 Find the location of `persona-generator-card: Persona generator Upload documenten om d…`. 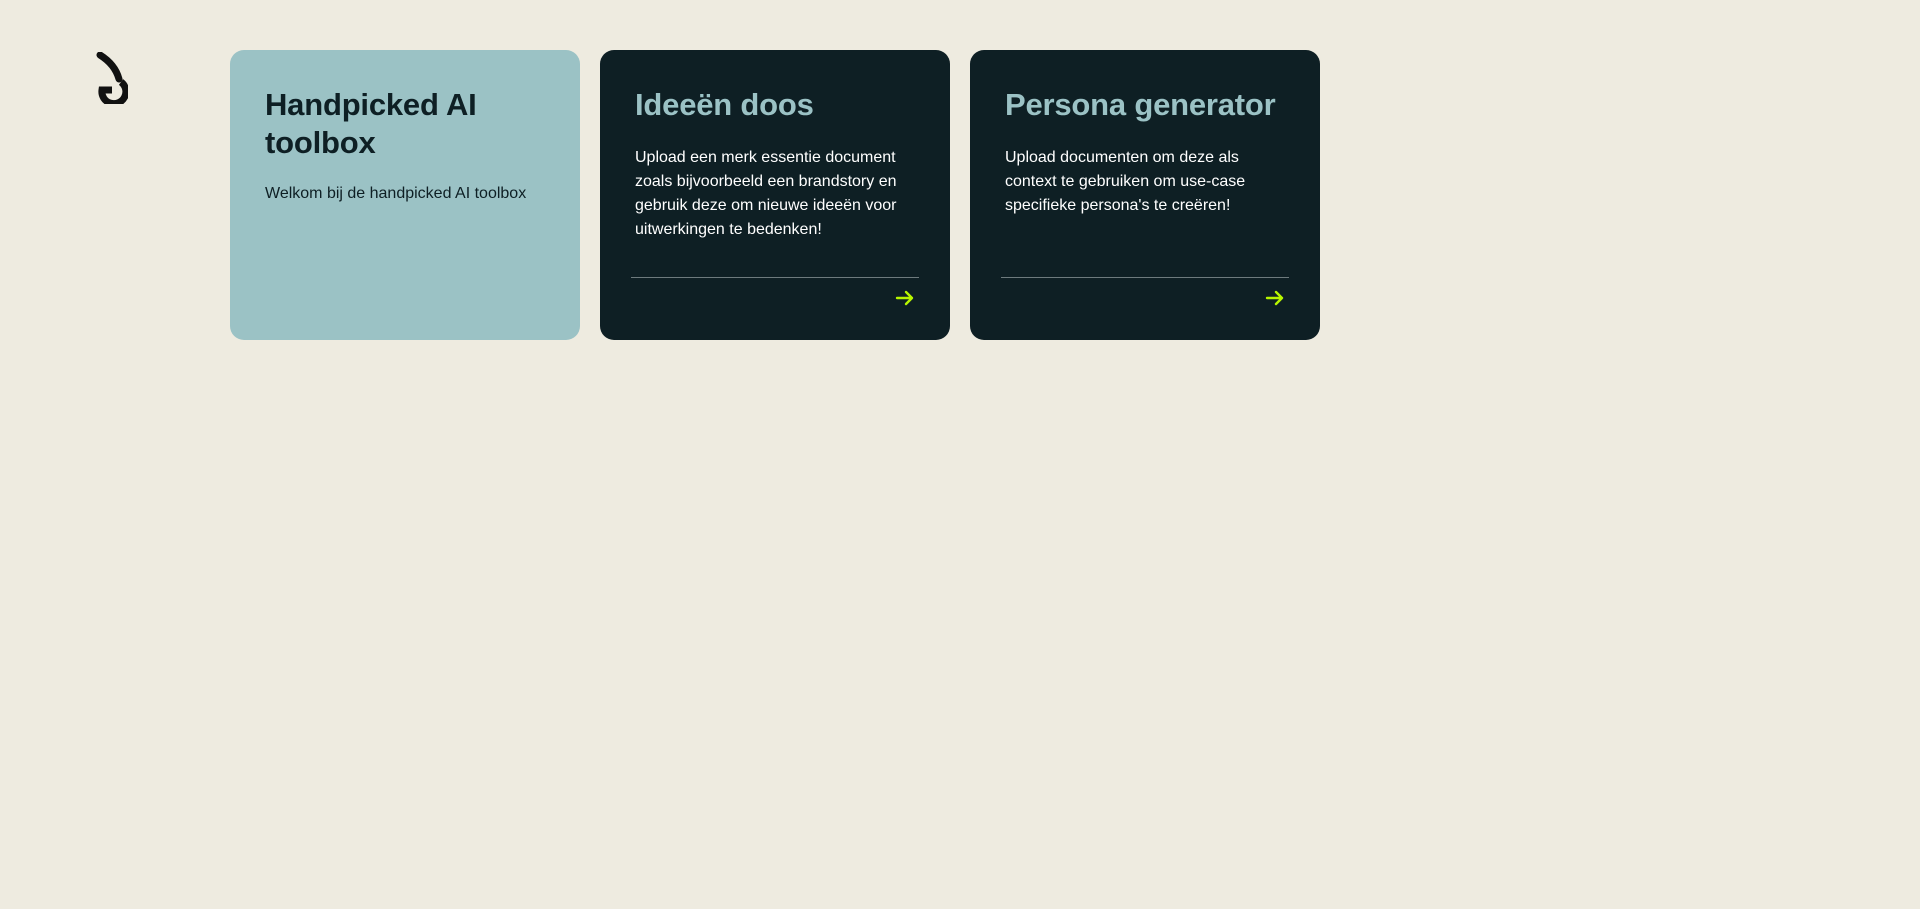

persona-generator-card: Persona generator Upload documenten om d… is located at coordinates (1145, 195).